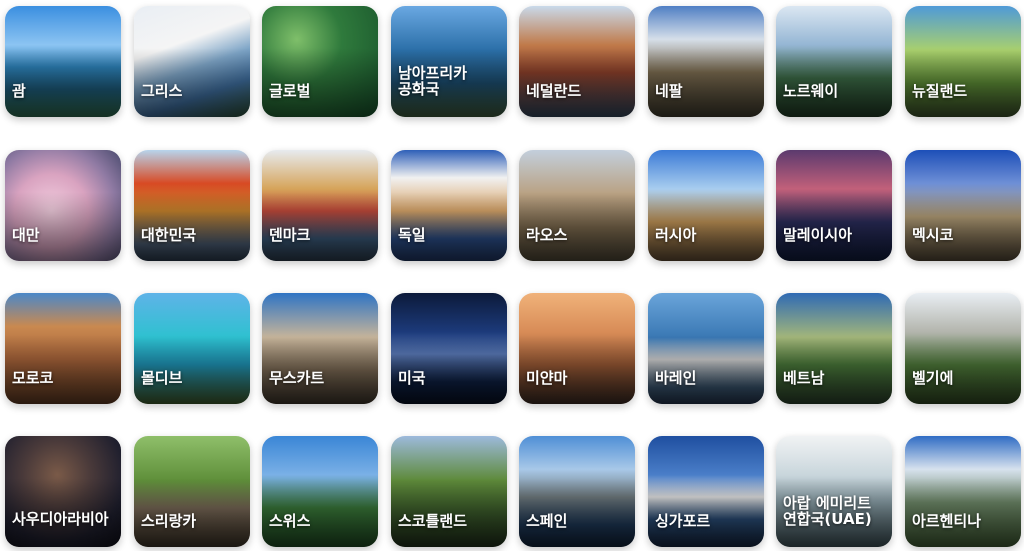  Describe the element at coordinates (449, 491) in the screenshot. I see `country-card-scotland: 스코틀랜드` at that location.